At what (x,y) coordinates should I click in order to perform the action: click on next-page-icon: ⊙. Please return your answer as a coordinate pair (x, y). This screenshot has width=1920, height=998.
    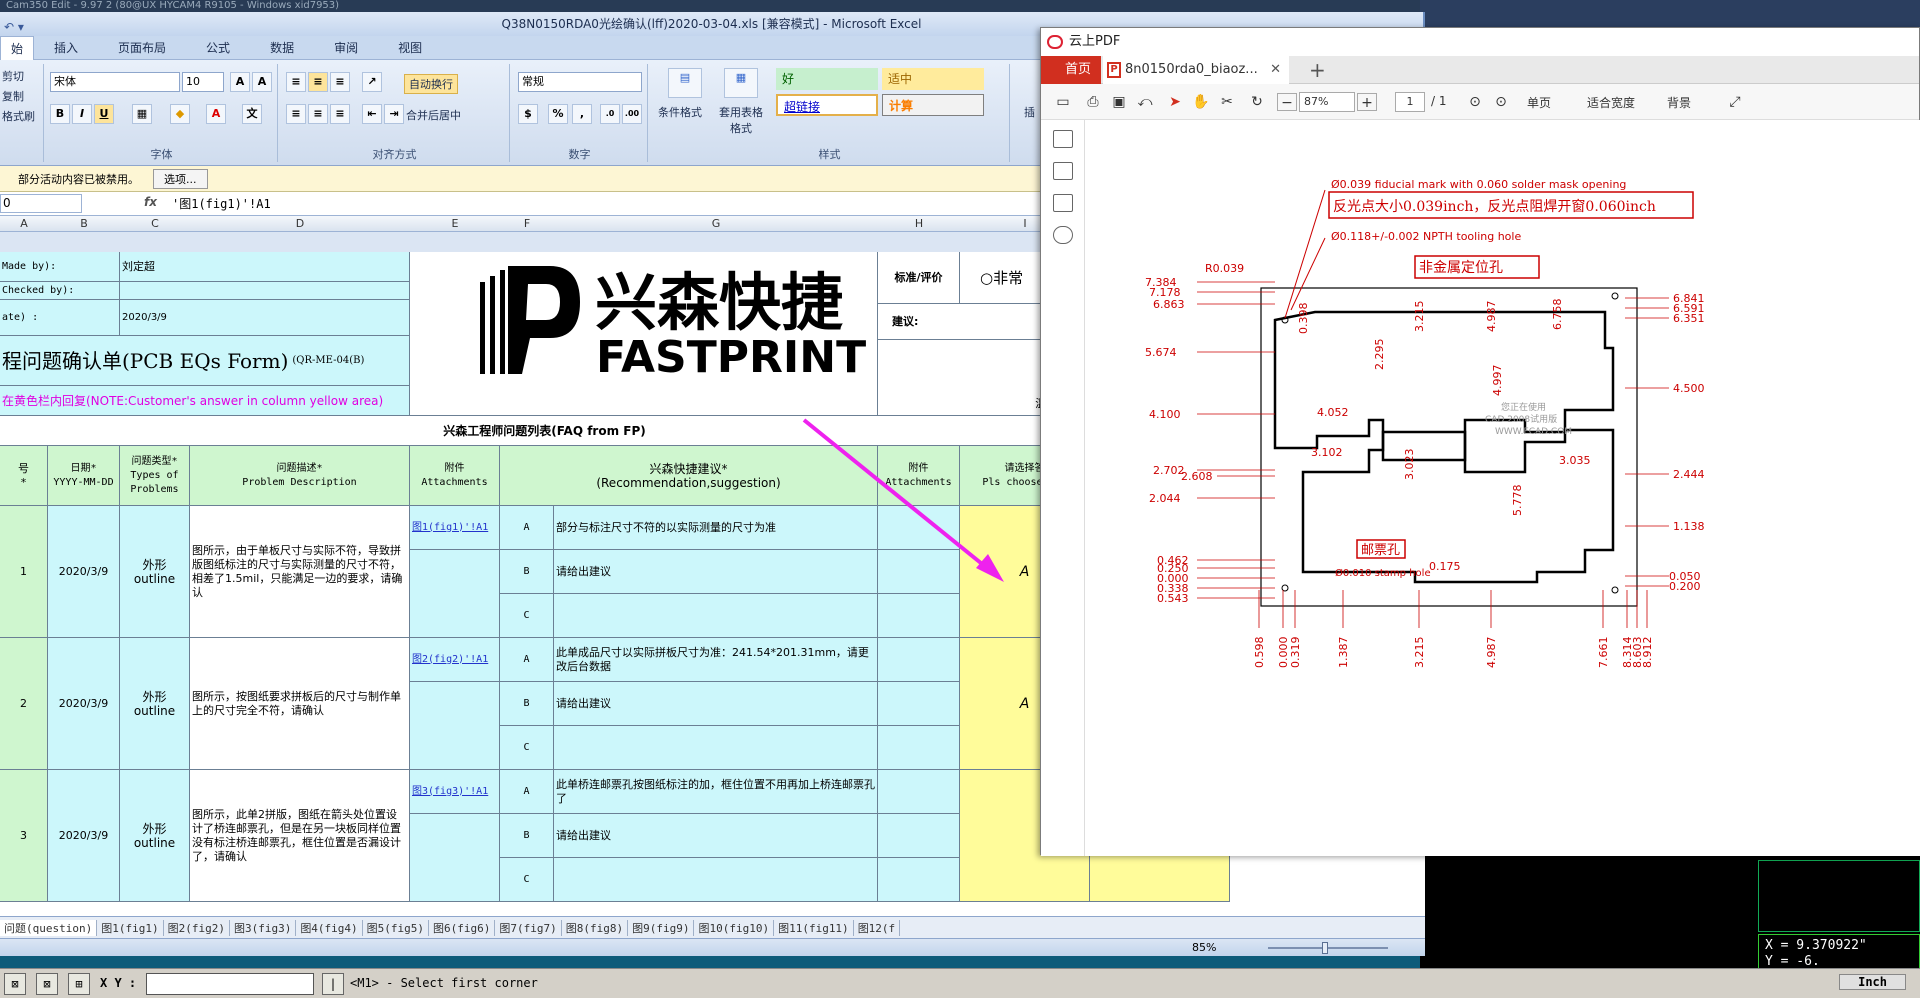
    Looking at the image, I should click on (1501, 102).